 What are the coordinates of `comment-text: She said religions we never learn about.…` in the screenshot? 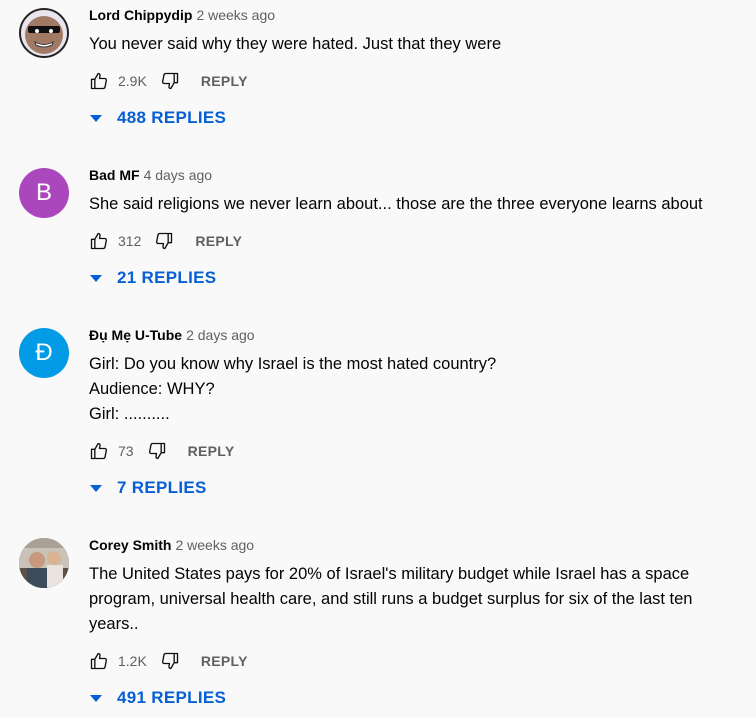 It's located at (396, 204).